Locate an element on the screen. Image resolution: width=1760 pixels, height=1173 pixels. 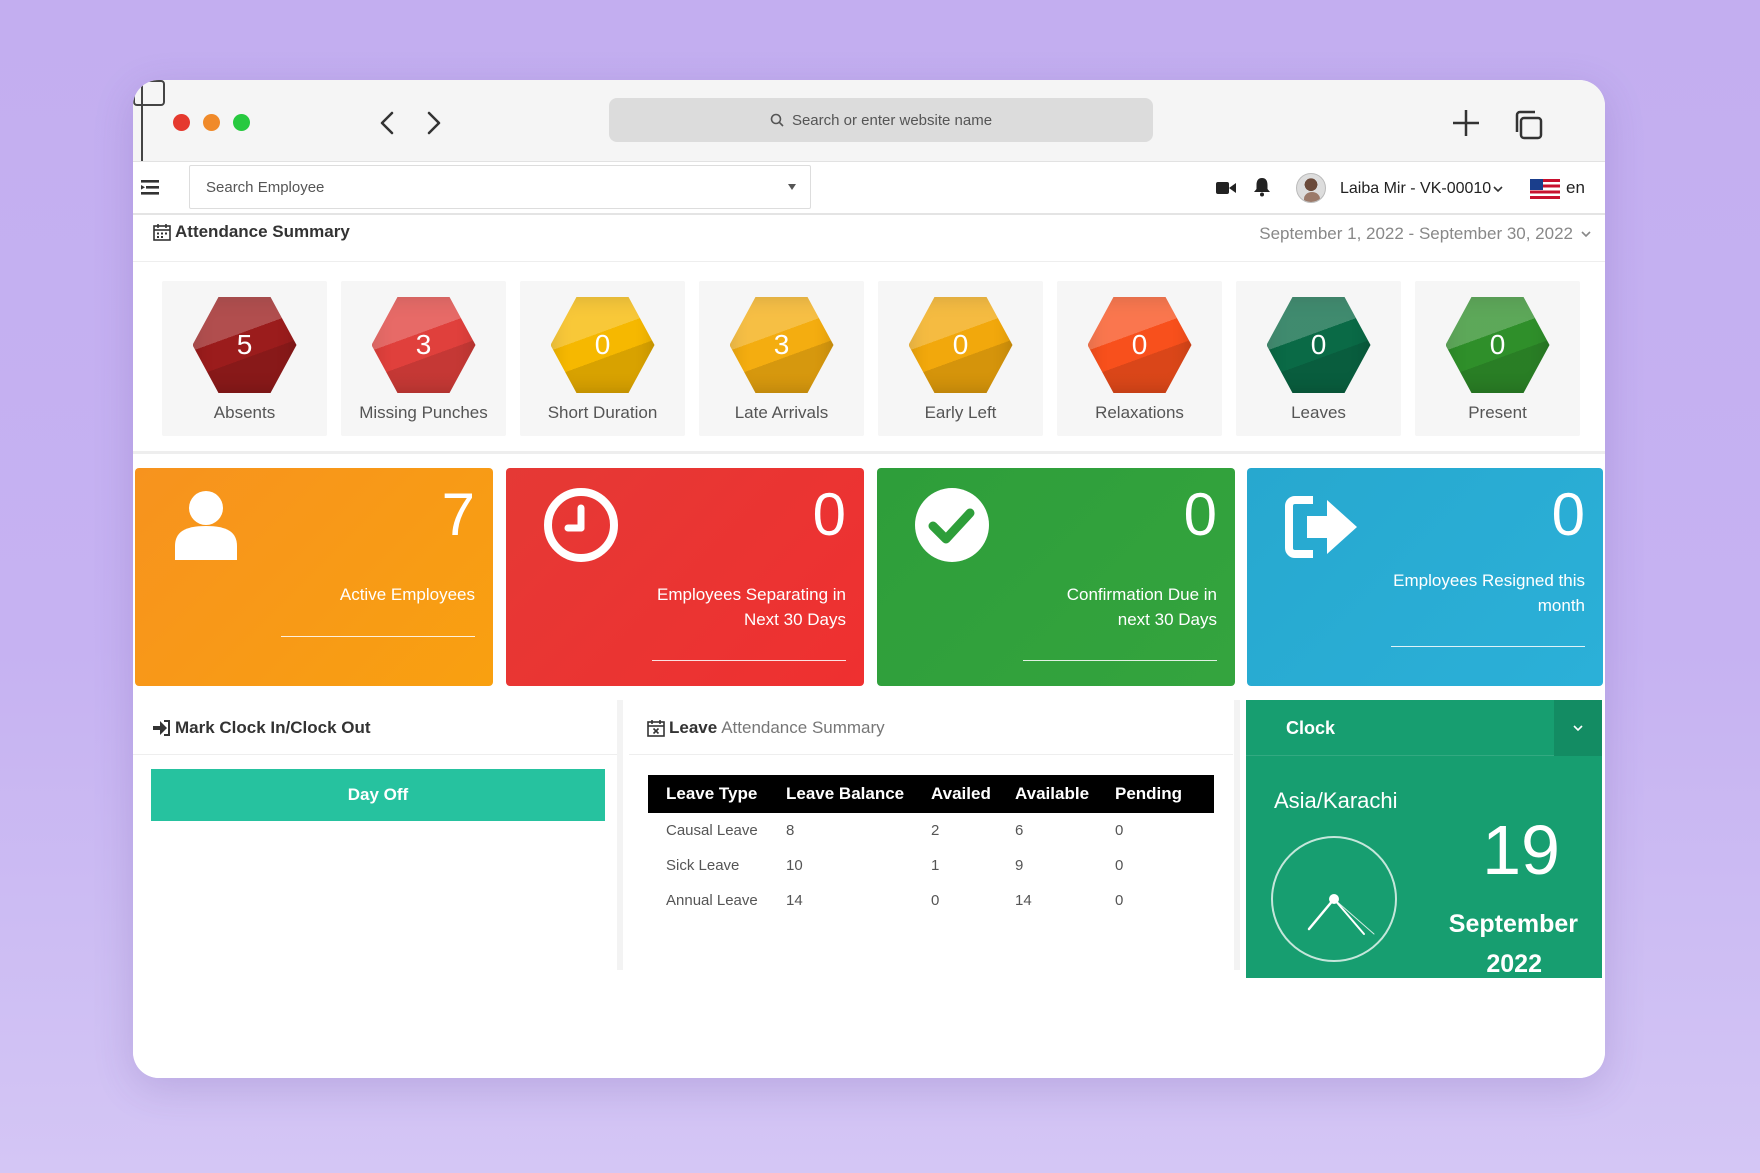
table-cell: Sick Leave is located at coordinates (703, 865).